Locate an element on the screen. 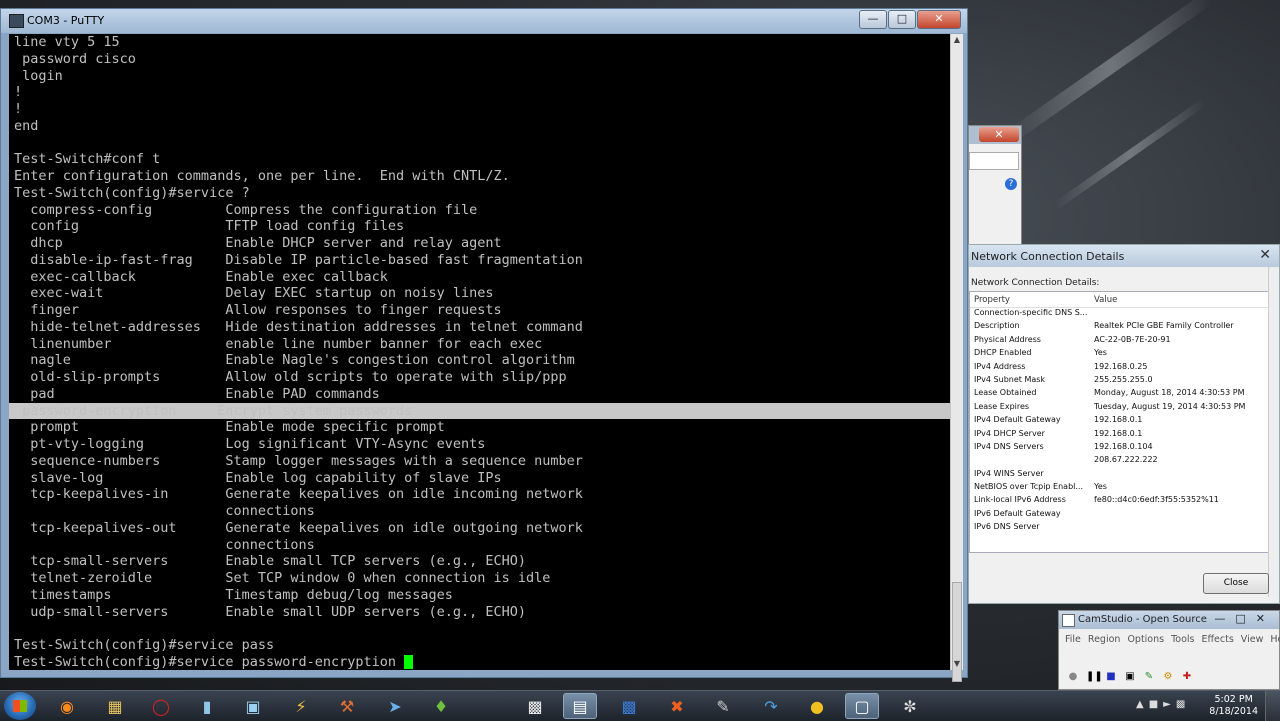  list-item: 208.67.222.222 is located at coordinates (1119, 461).